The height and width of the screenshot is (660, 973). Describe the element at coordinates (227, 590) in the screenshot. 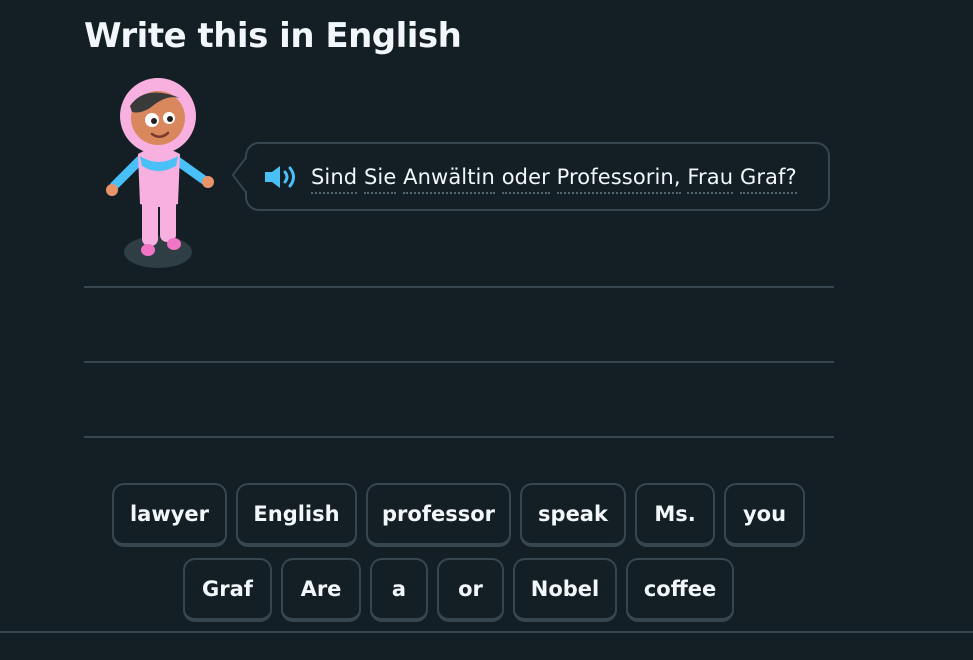

I see `word-chip-graf: Graf` at that location.